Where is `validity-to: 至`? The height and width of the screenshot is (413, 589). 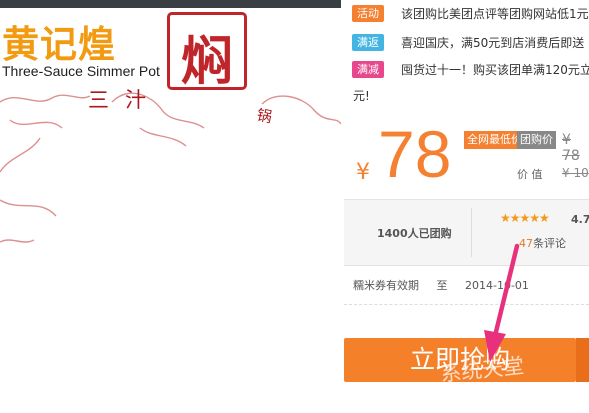 validity-to: 至 is located at coordinates (442, 285).